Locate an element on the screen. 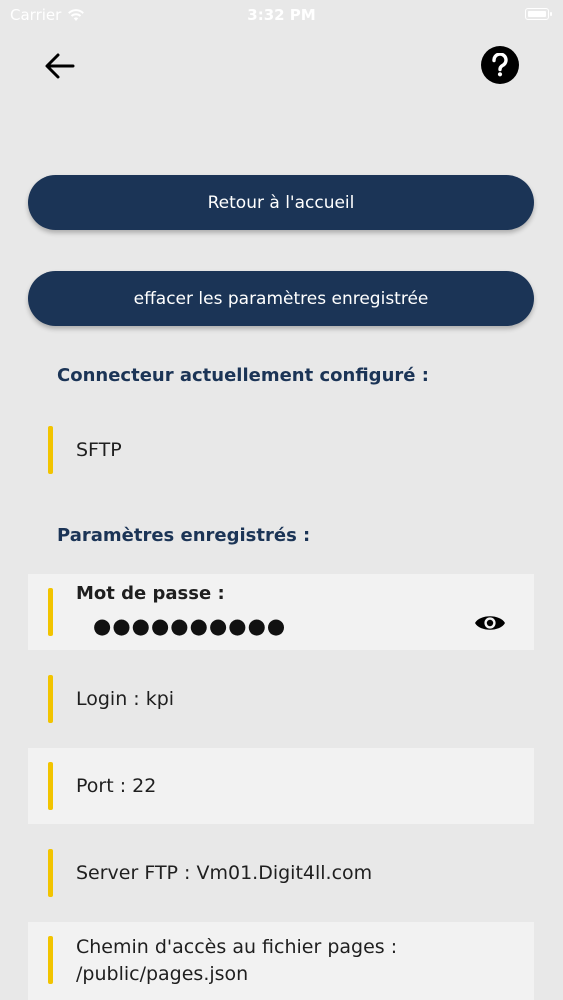 Image resolution: width=563 pixels, height=1000 pixels. password-label: Mot de passe : is located at coordinates (150, 593).